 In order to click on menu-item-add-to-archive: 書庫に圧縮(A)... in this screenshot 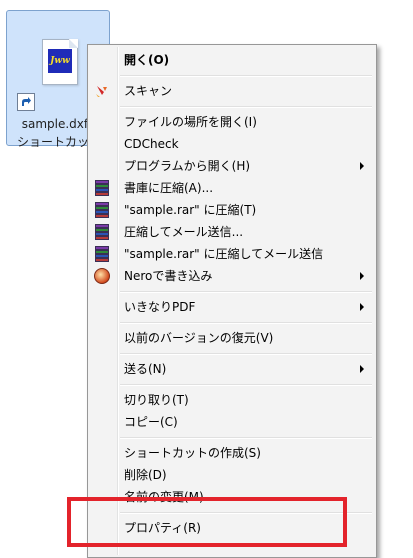, I will do `click(232, 188)`.